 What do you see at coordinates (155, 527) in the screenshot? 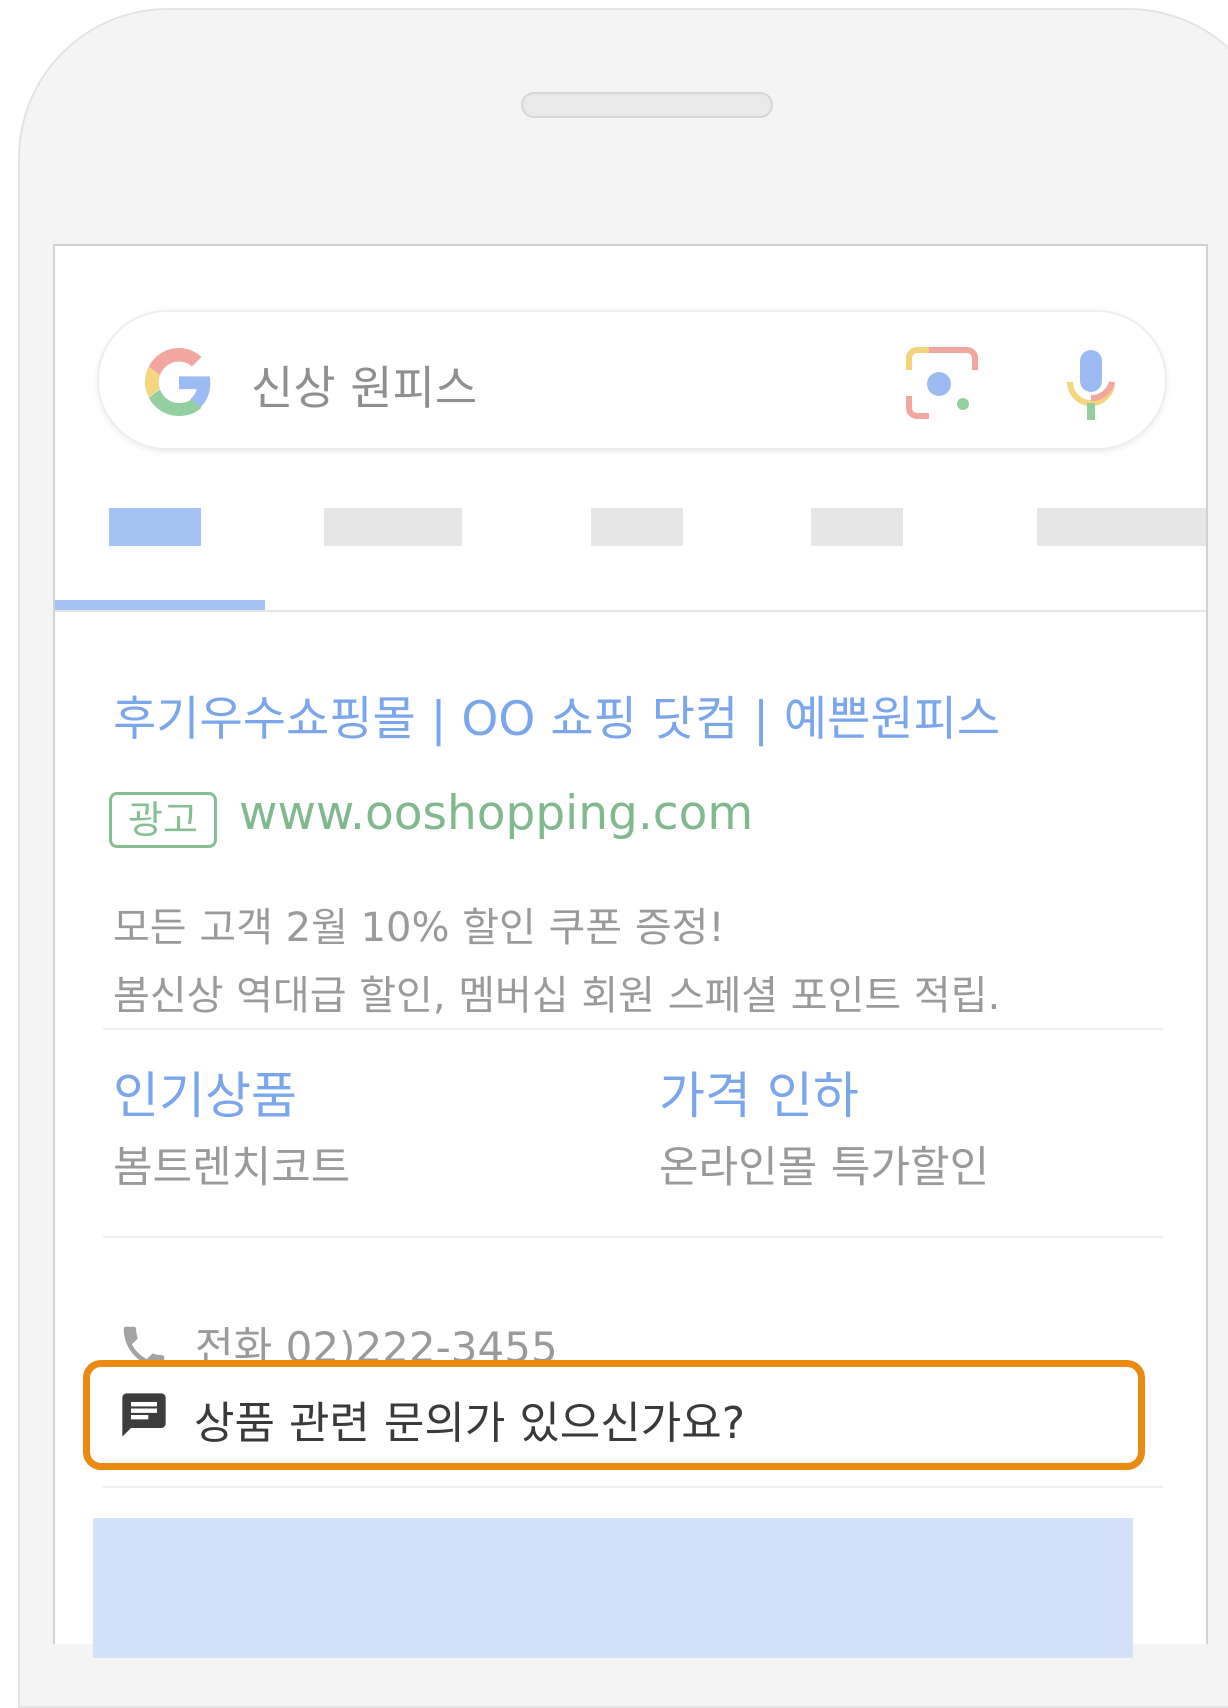
I see `tab-active-placeholder` at bounding box center [155, 527].